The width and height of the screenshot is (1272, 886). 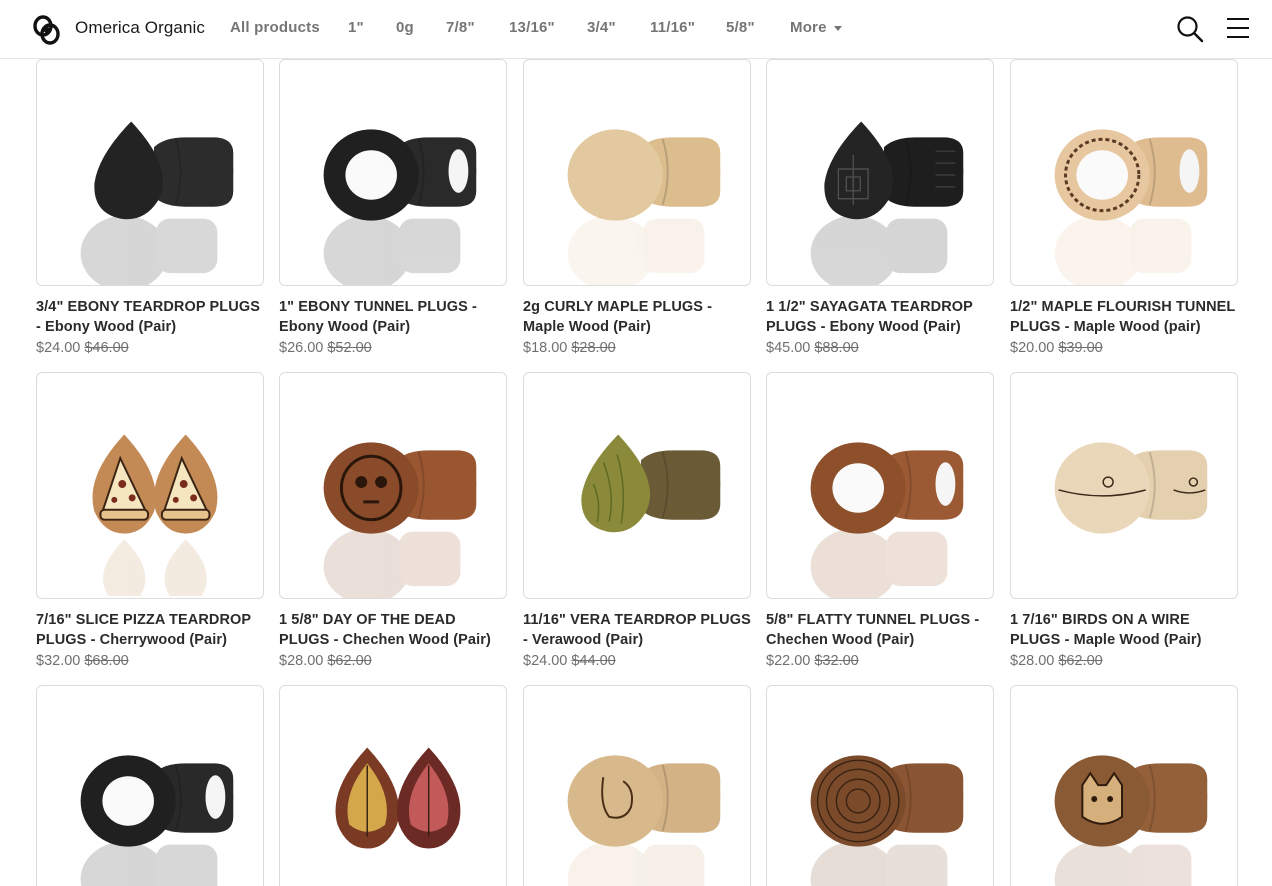 I want to click on store-name: Omerica Organic, so click(x=140, y=28).